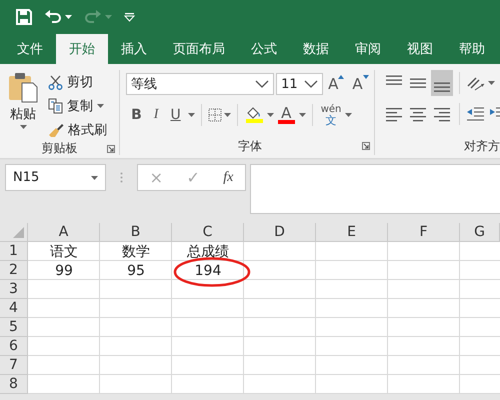 The image size is (500, 400). What do you see at coordinates (480, 232) in the screenshot?
I see `column-header: G` at bounding box center [480, 232].